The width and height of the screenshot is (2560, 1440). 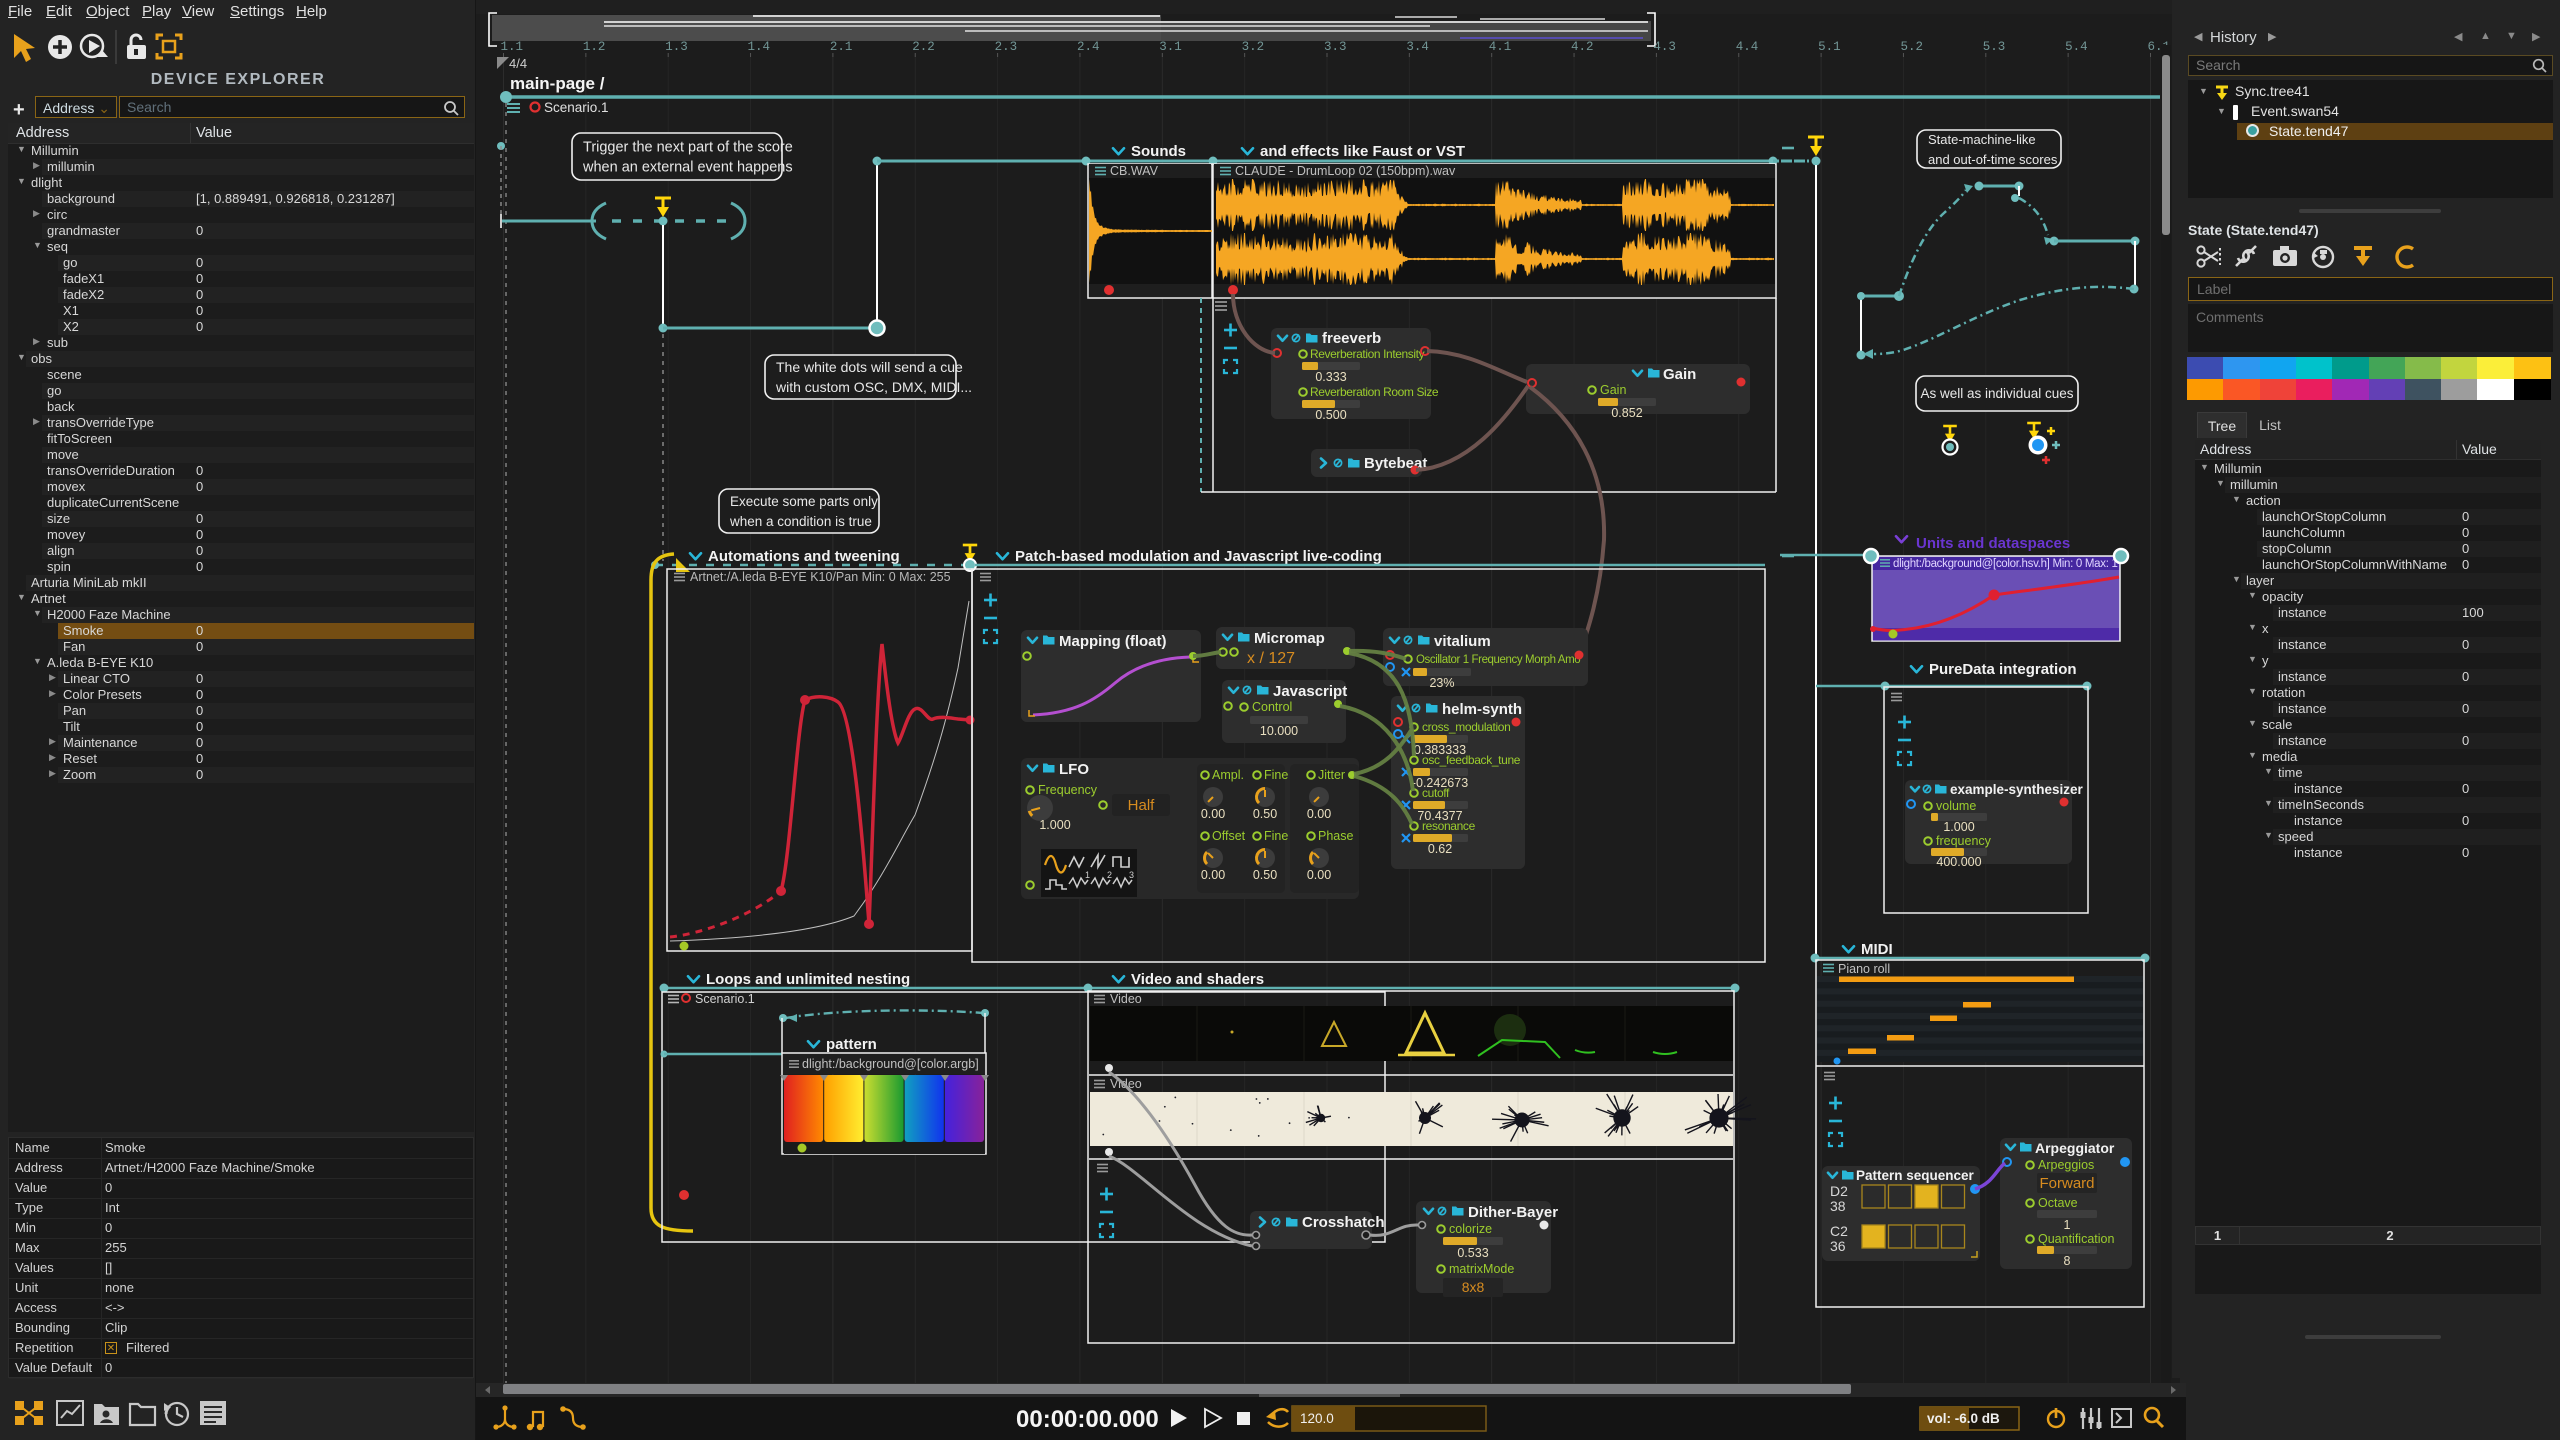 I want to click on svg-text: Control, so click(x=1272, y=707).